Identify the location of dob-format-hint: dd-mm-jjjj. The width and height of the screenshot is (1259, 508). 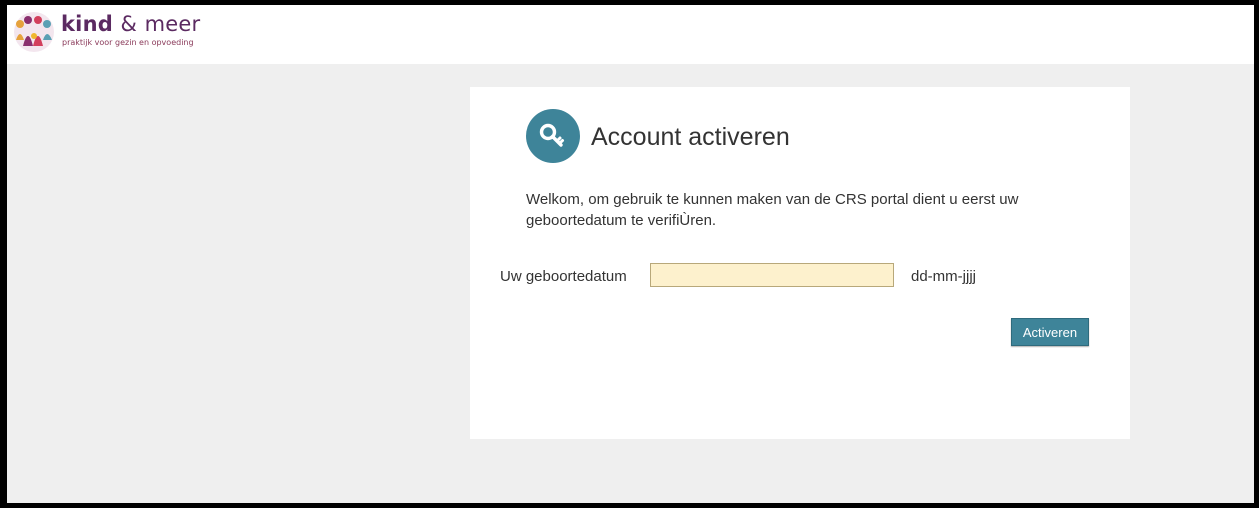
(943, 276).